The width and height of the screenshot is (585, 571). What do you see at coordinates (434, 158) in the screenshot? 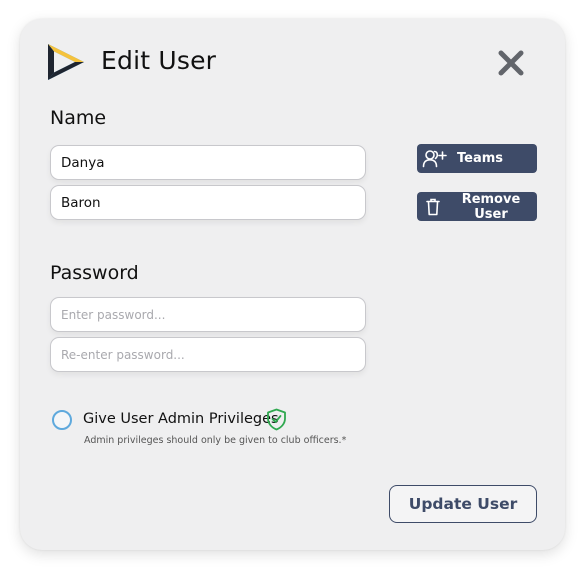
I see `user-plus-icon` at bounding box center [434, 158].